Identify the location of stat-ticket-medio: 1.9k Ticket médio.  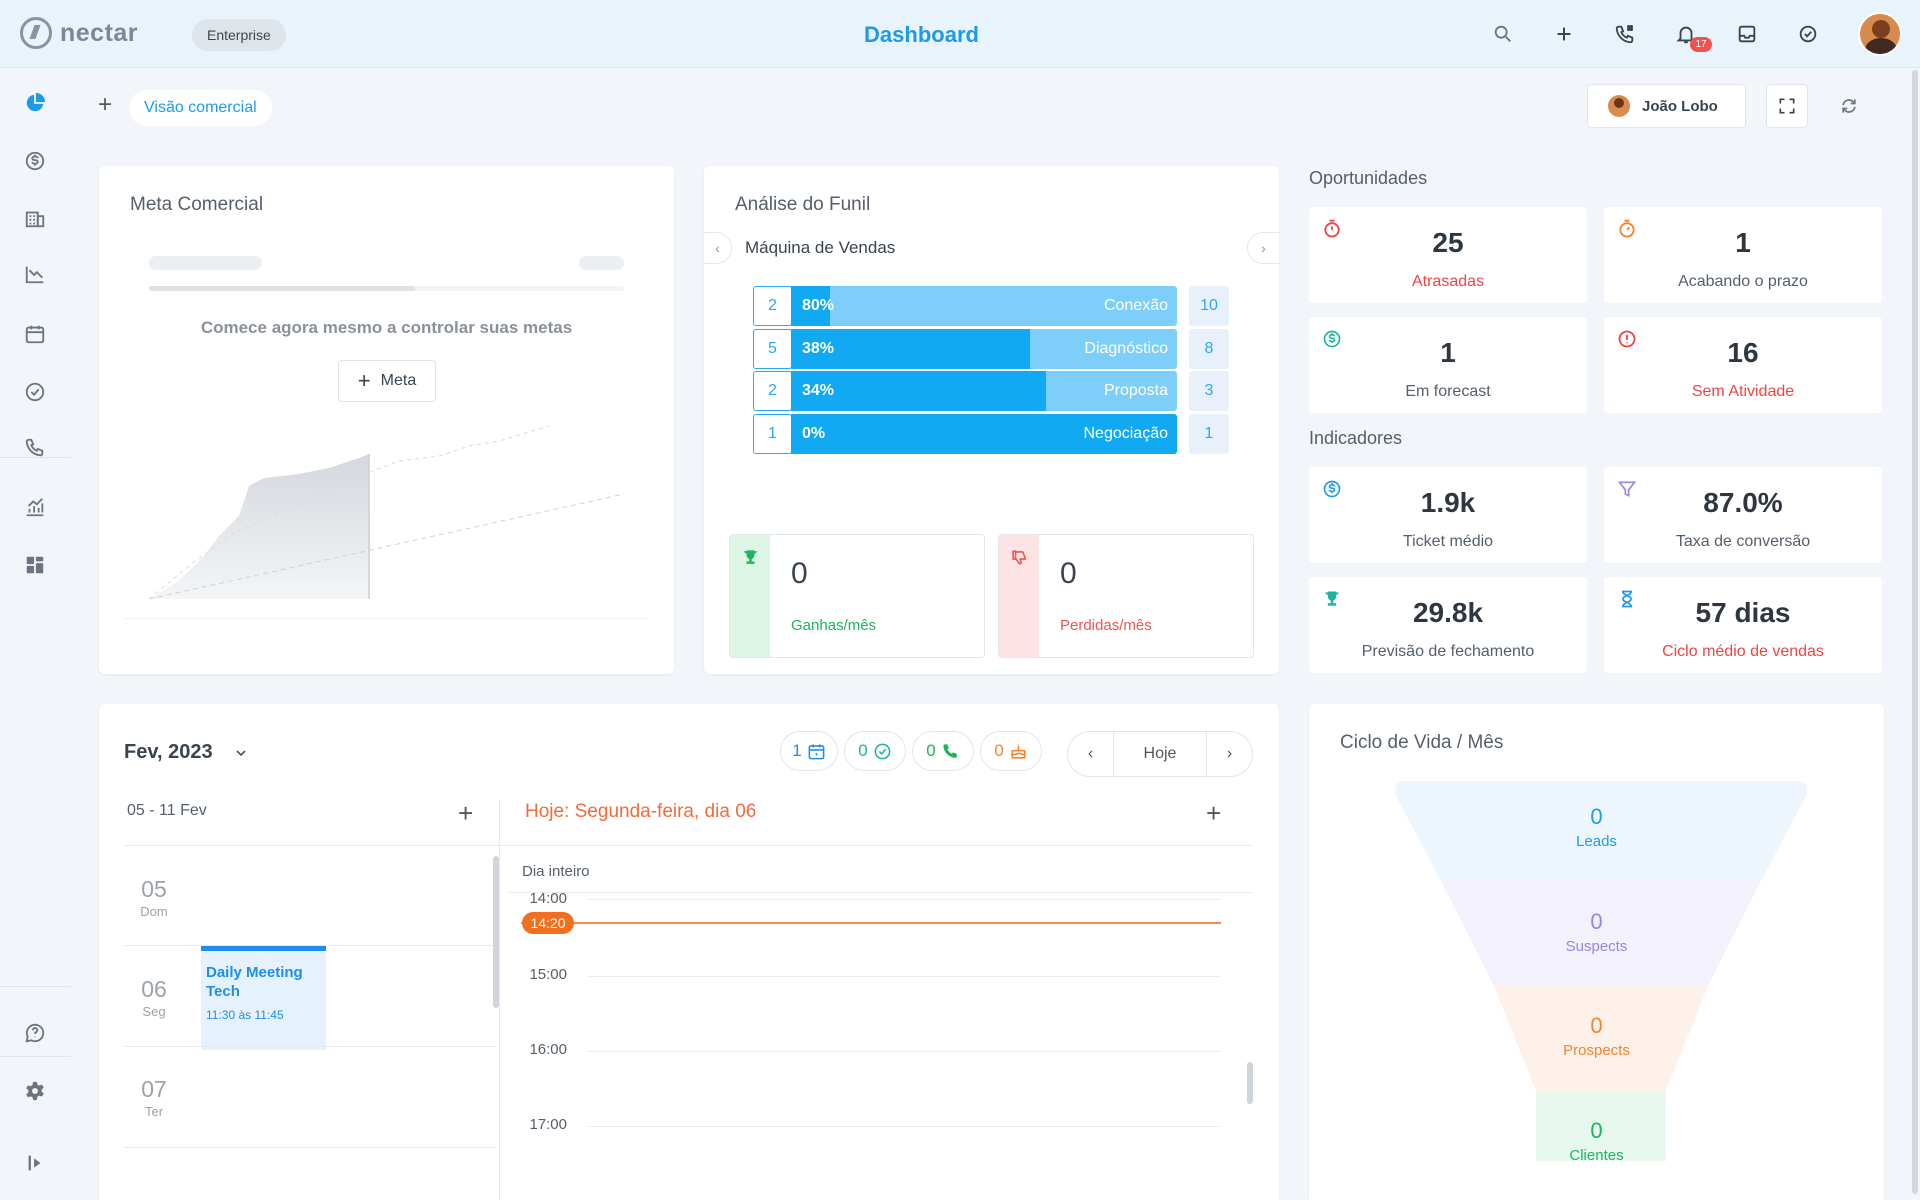
(1448, 515).